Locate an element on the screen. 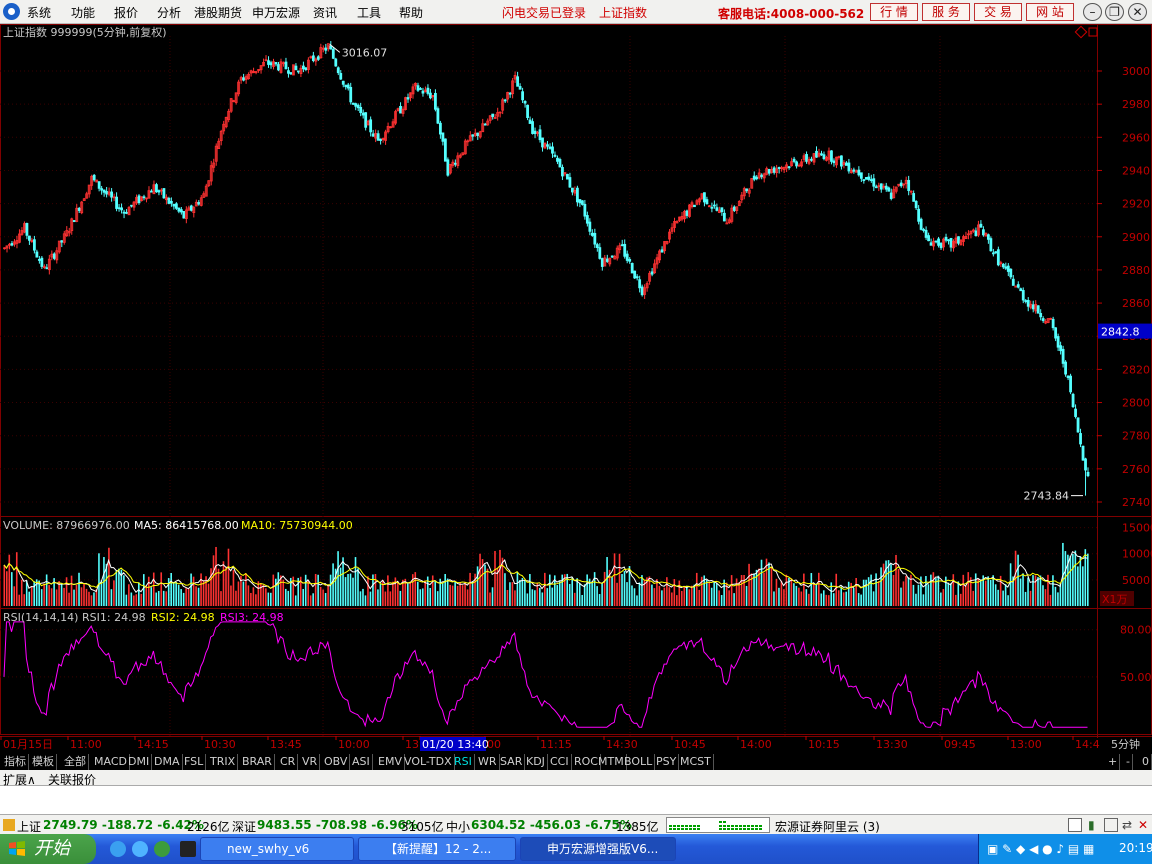 The width and height of the screenshot is (1152, 864). market-button: 行 情 is located at coordinates (894, 12).